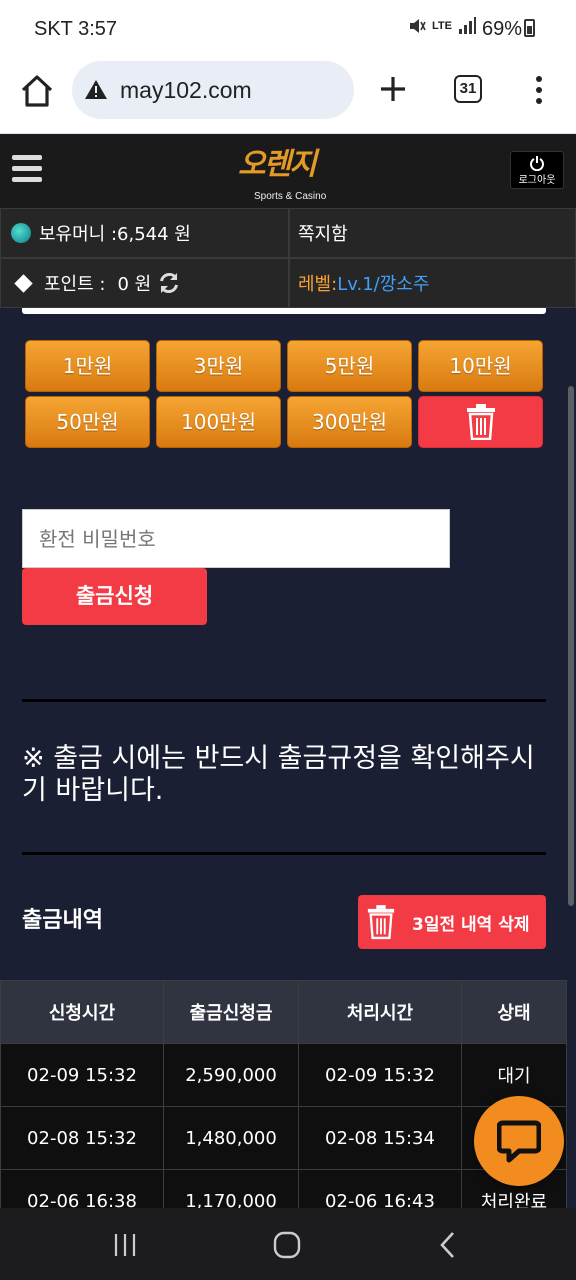  Describe the element at coordinates (383, 284) in the screenshot. I see `level-value: Lv.1/깡소주` at that location.